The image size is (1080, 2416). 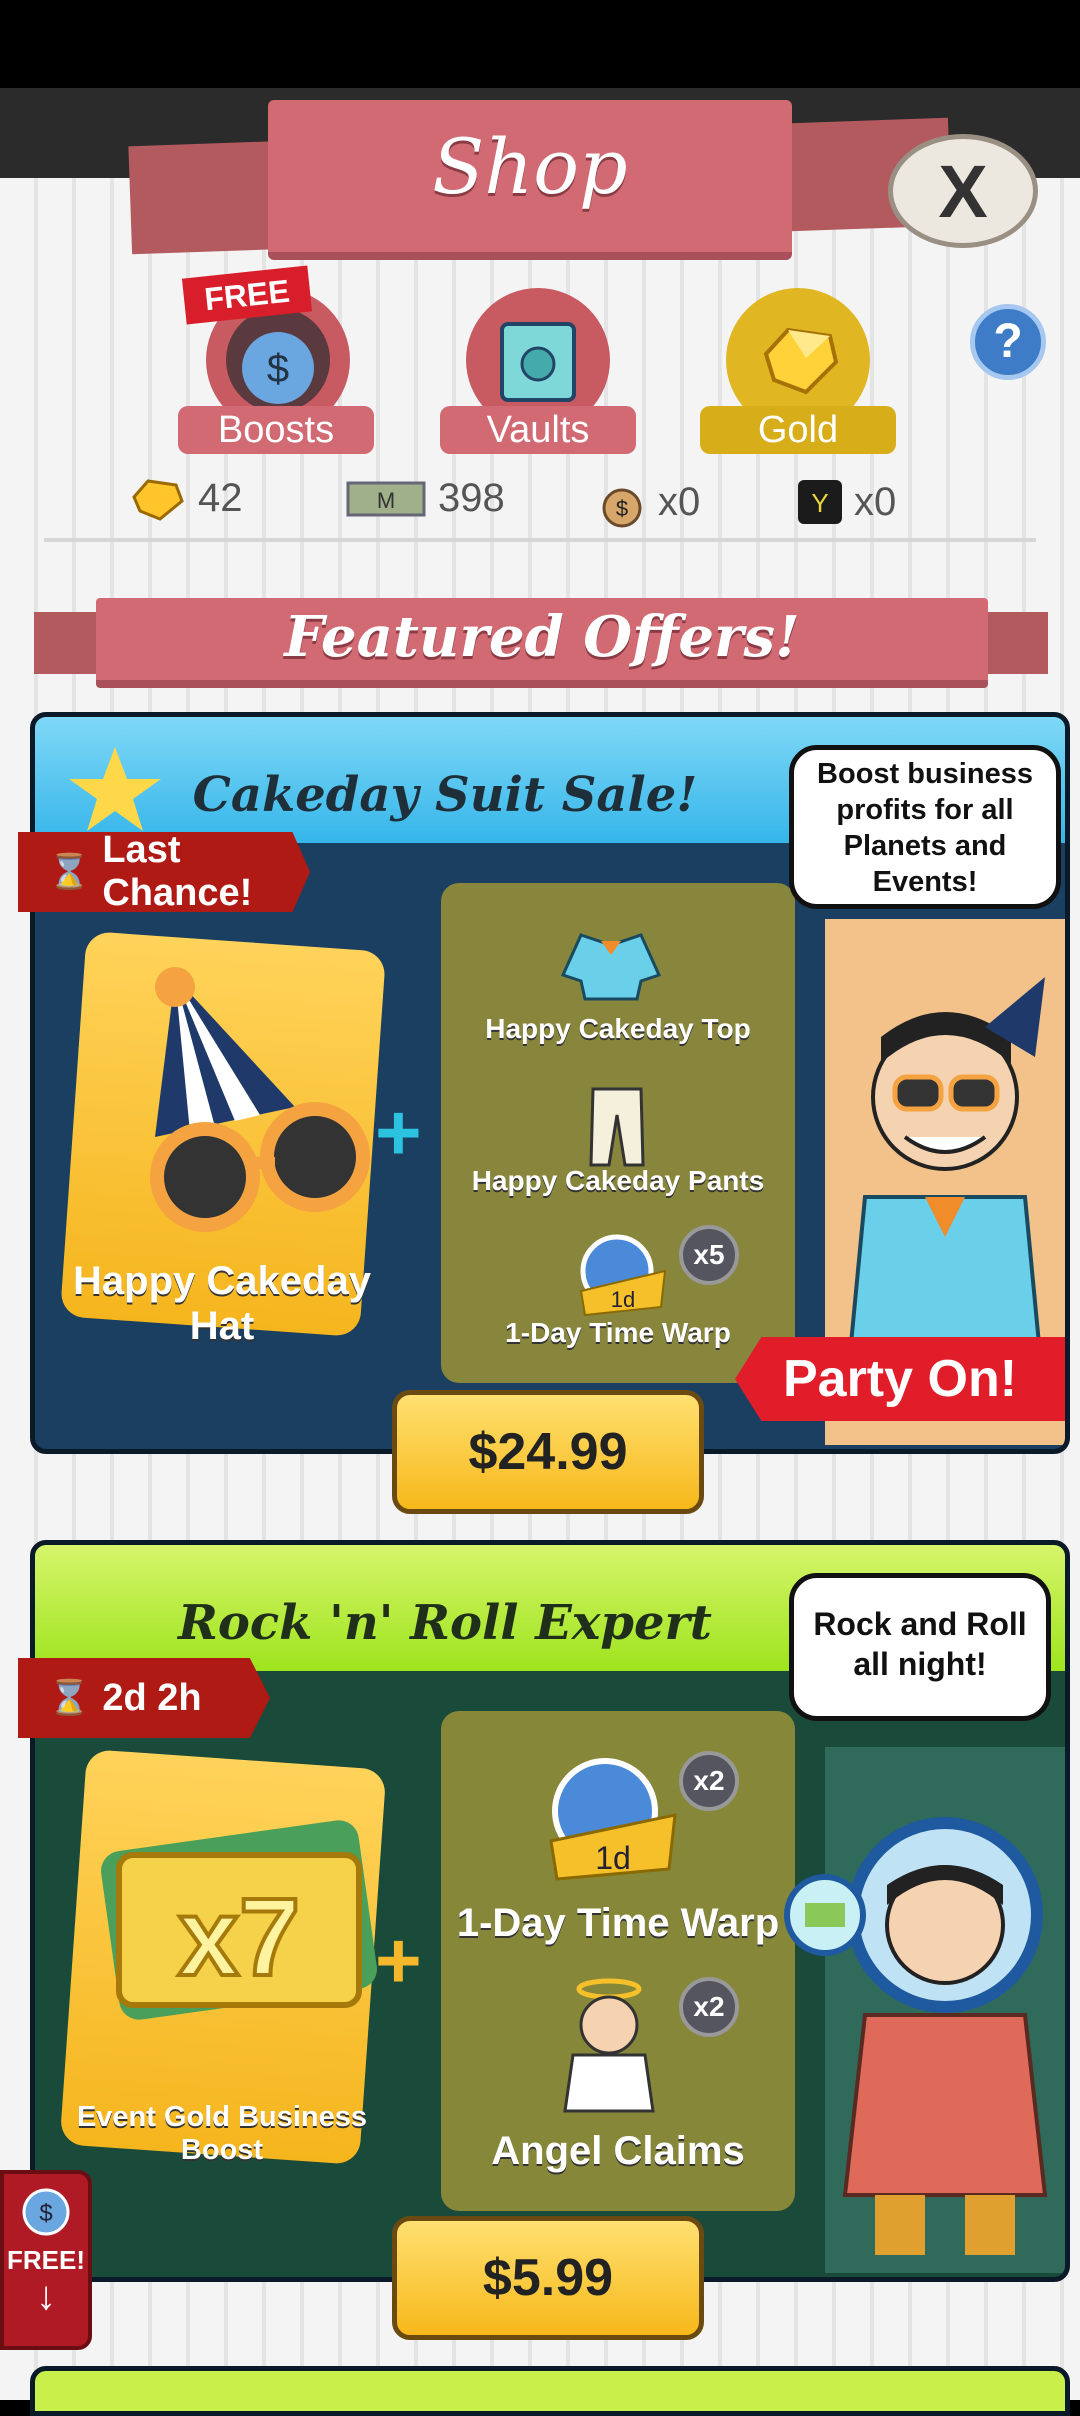 What do you see at coordinates (542, 637) in the screenshot?
I see `featured-title: Featured Offers!` at bounding box center [542, 637].